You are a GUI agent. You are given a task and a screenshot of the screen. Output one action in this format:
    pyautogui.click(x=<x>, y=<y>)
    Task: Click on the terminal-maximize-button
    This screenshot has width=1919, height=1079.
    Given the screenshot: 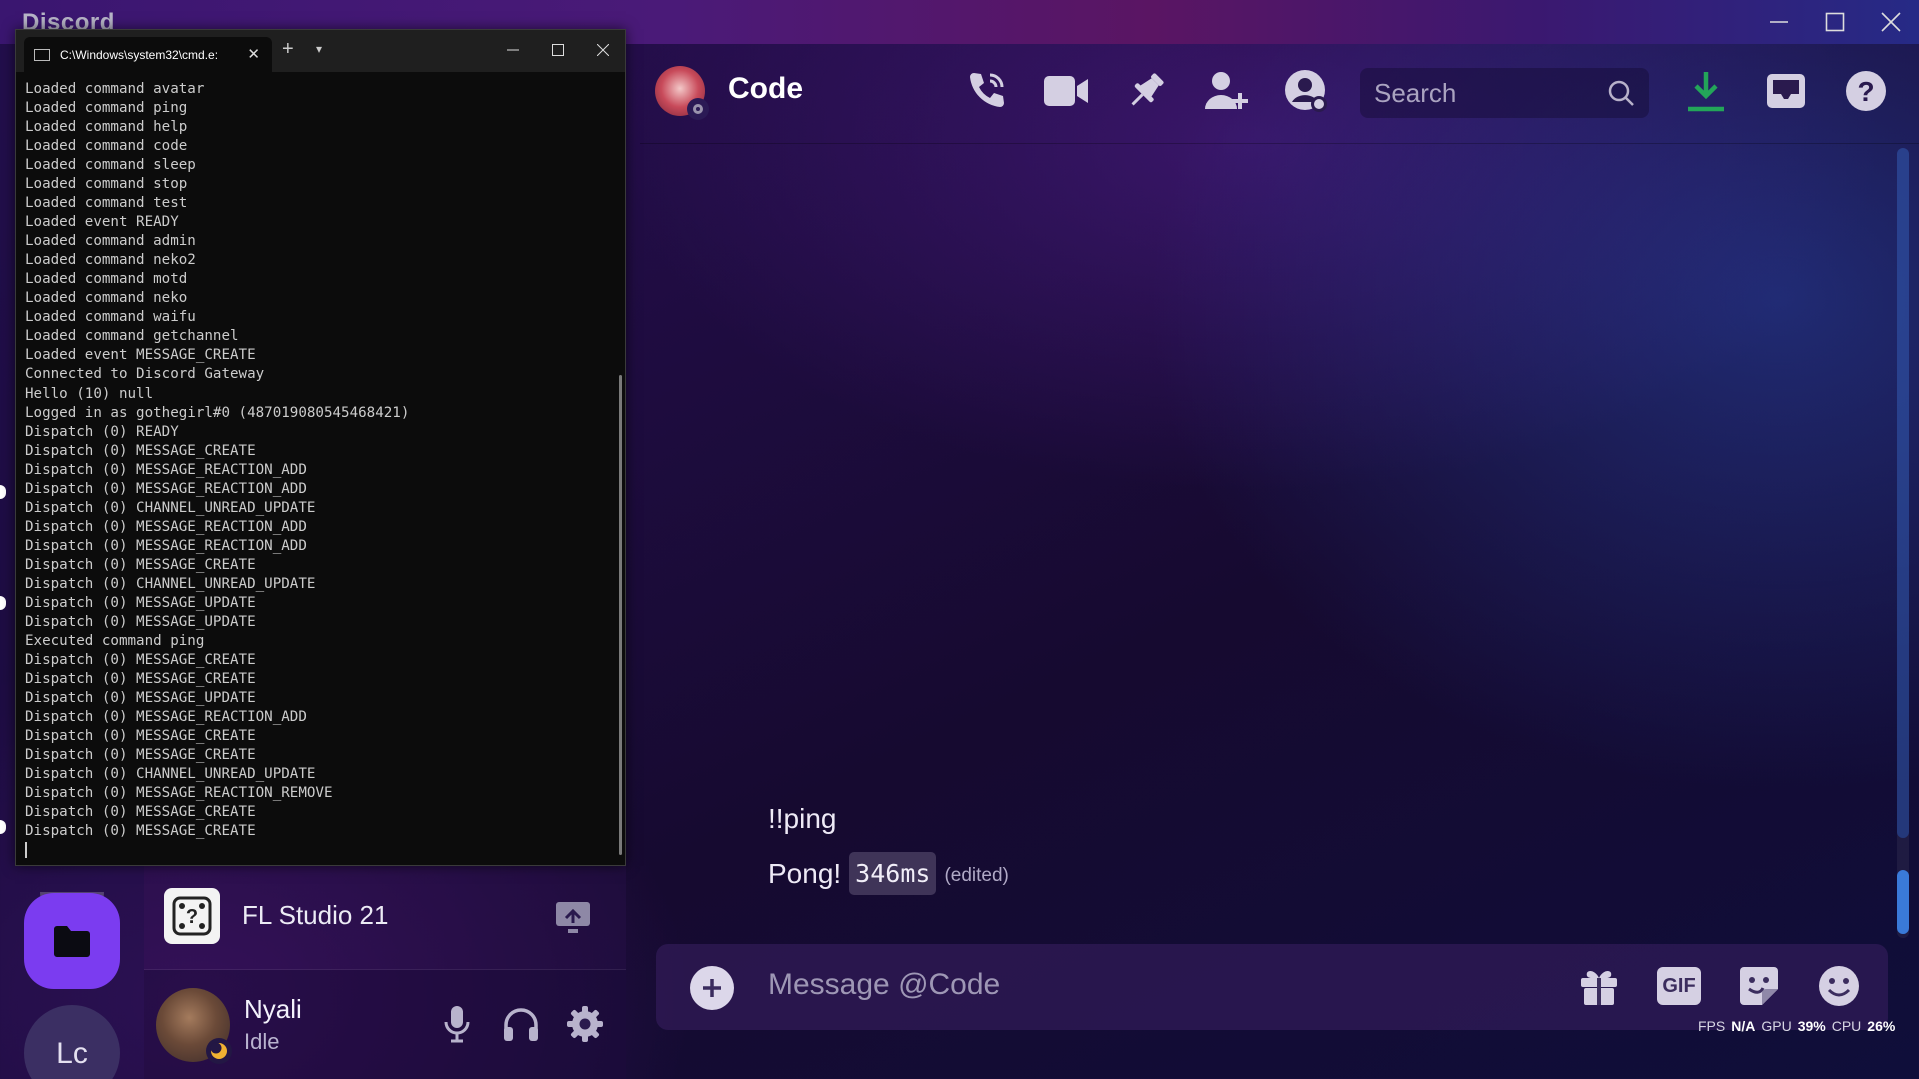 What is the action you would take?
    pyautogui.click(x=557, y=50)
    